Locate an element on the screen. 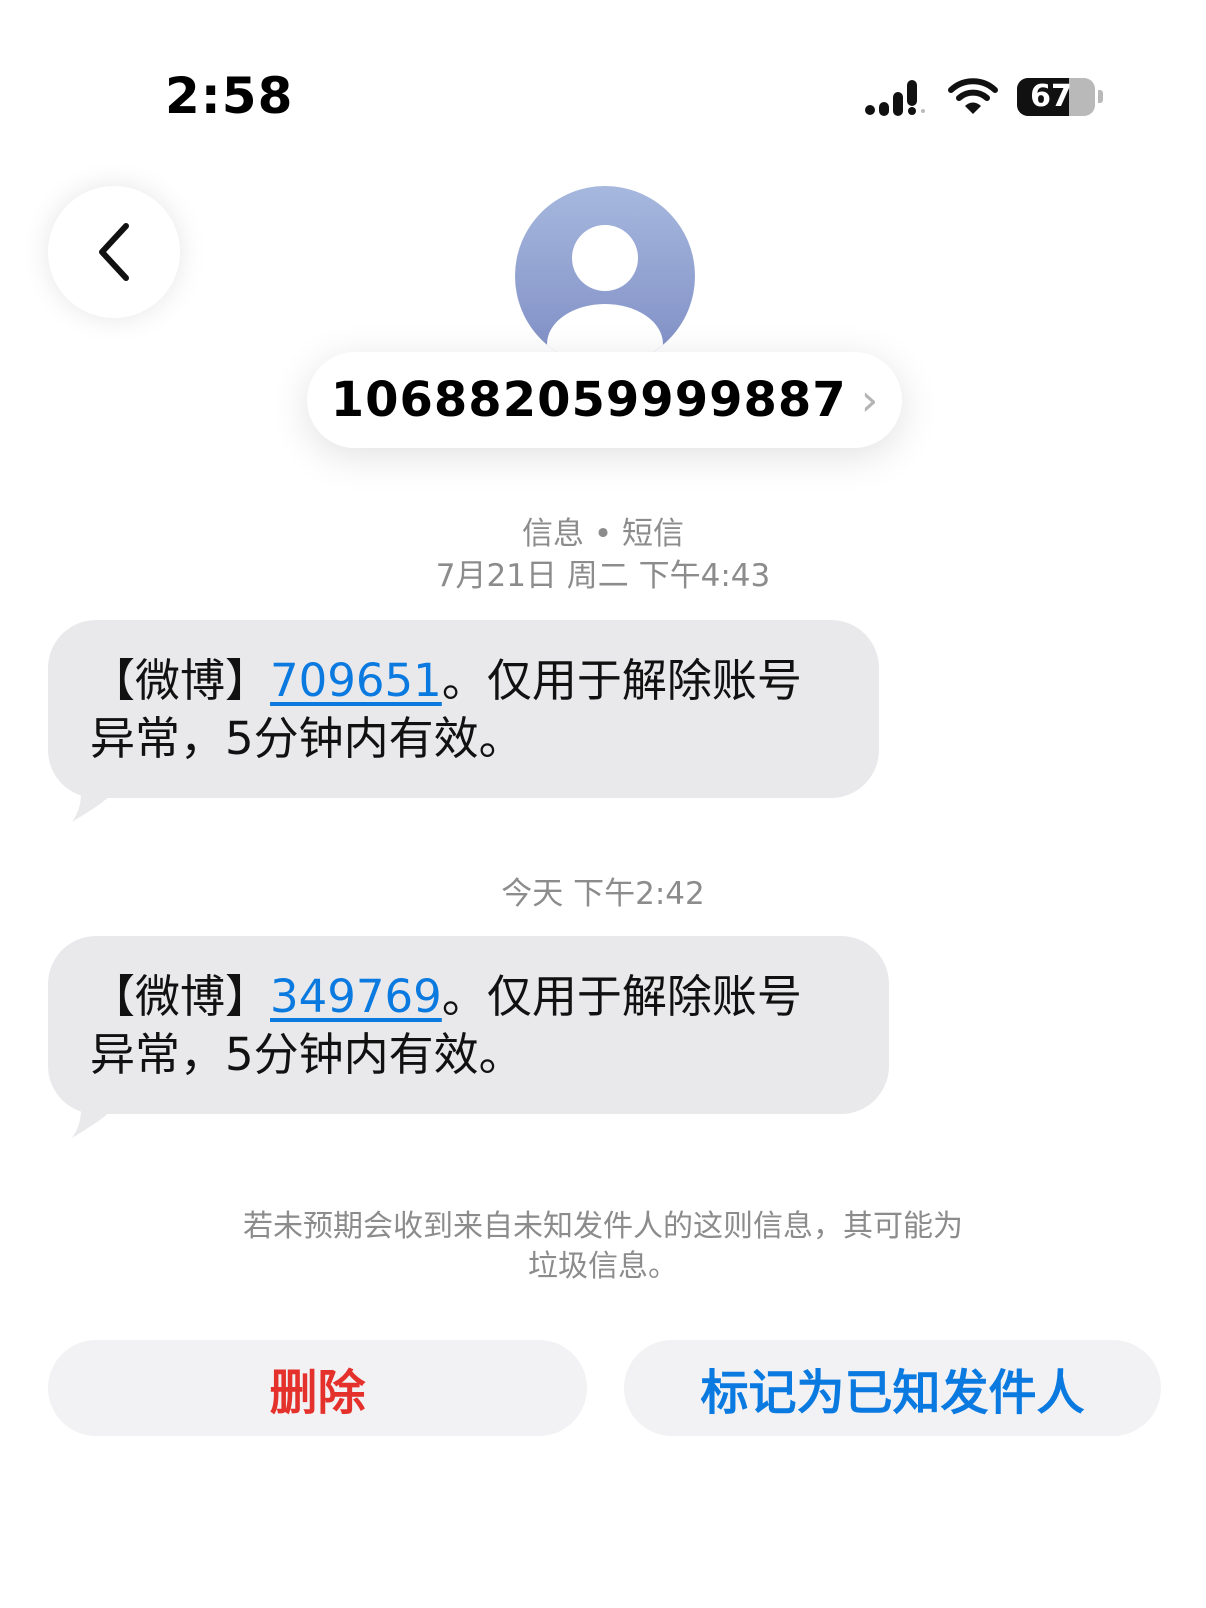 The image size is (1206, 1608). chevron-left-icon is located at coordinates (114, 252).